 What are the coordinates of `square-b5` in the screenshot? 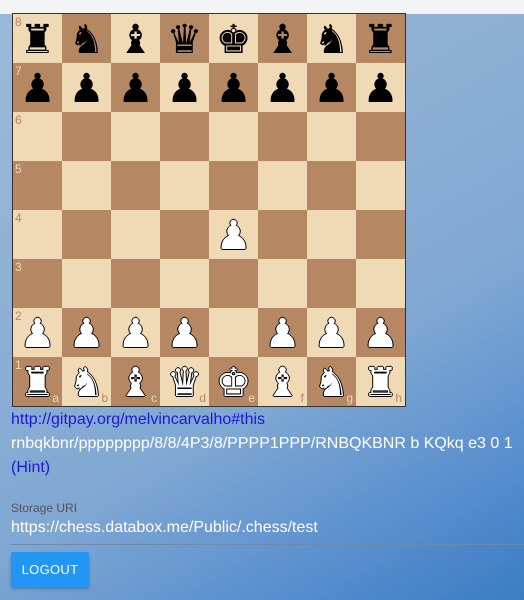 It's located at (86, 185).